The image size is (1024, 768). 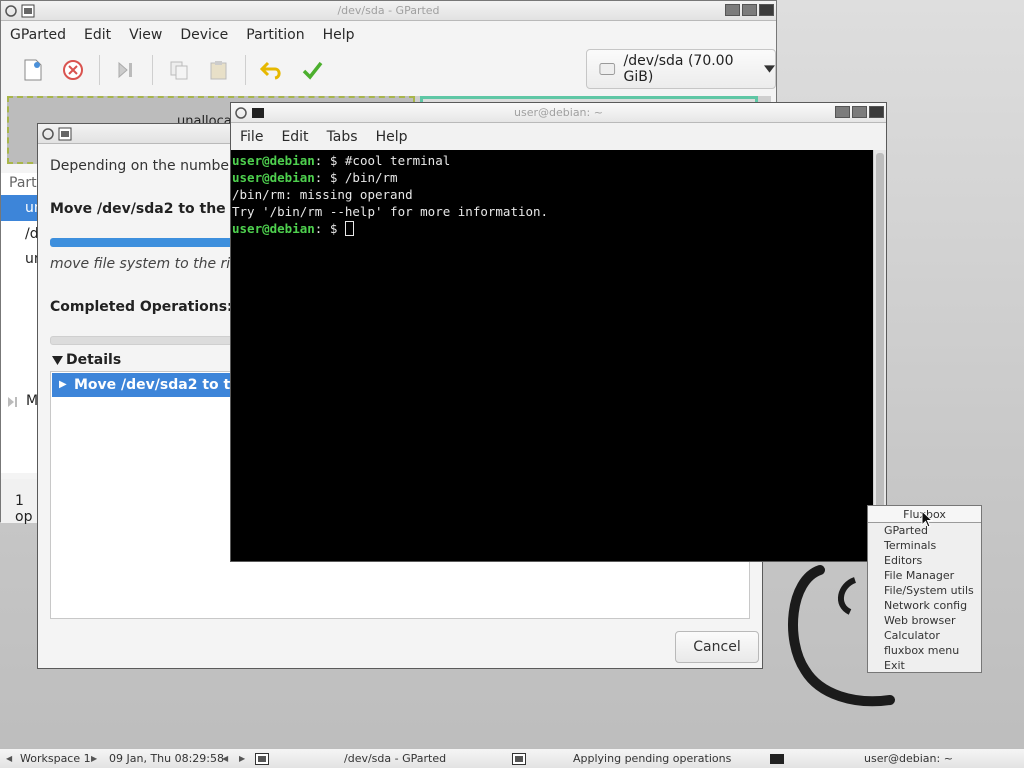 What do you see at coordinates (94, 360) in the screenshot?
I see `details-label: Details` at bounding box center [94, 360].